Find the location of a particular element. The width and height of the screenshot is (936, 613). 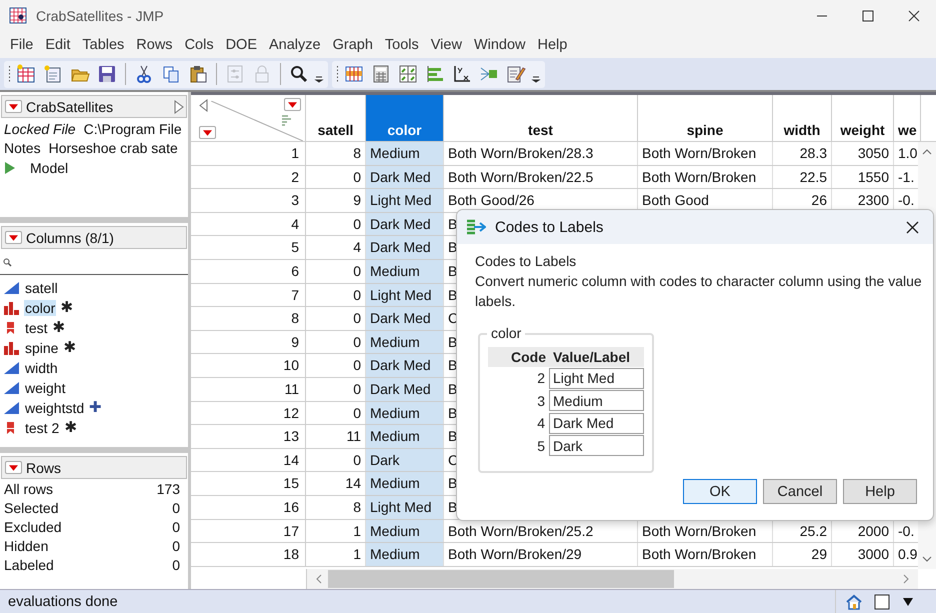

row-number: 13 is located at coordinates (248, 436).